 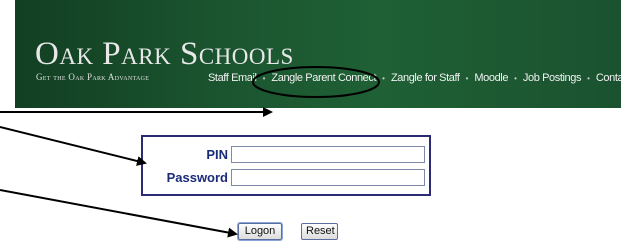 What do you see at coordinates (319, 231) in the screenshot?
I see `reset-button: Reset` at bounding box center [319, 231].